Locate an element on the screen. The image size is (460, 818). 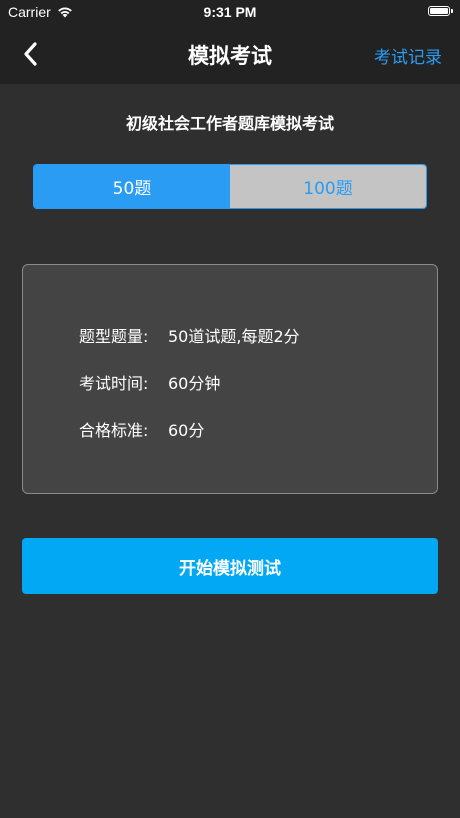
info-row-exam-time: 考试时间: 60分钟 is located at coordinates (149, 382).